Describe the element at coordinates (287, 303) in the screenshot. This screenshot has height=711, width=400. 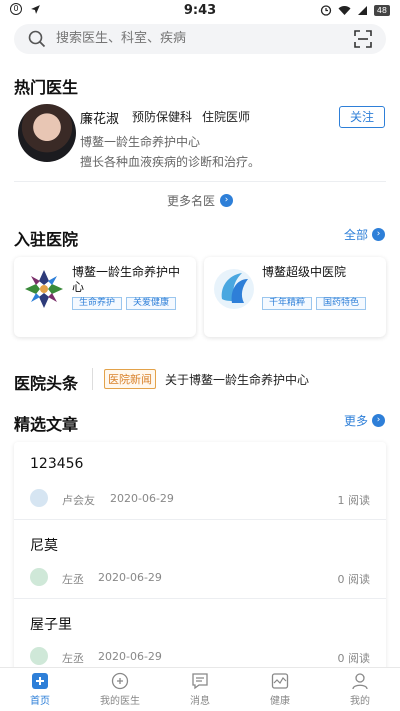
I see `hospital-tag: 千年精粹` at that location.